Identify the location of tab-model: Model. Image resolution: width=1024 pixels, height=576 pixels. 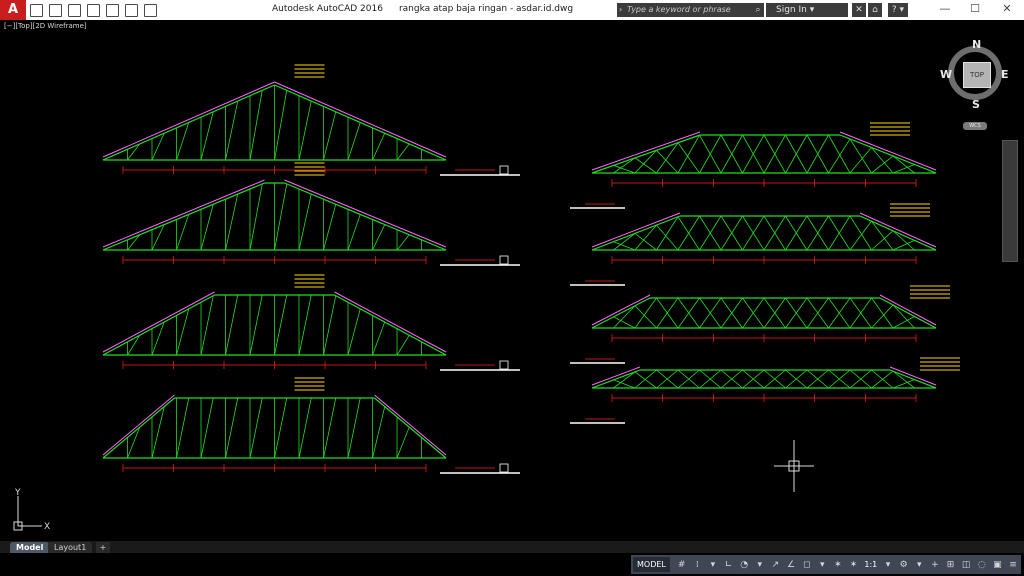
(30, 547).